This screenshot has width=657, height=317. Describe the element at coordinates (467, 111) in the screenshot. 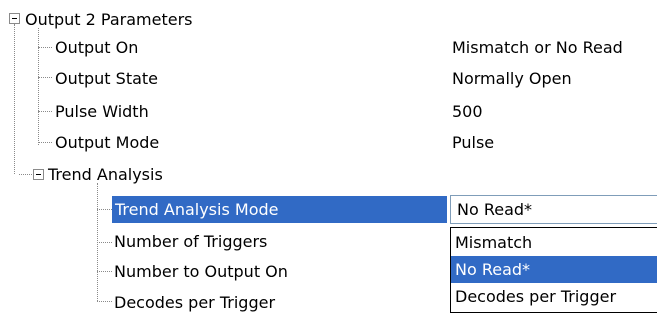

I see `param-value: 500` at that location.